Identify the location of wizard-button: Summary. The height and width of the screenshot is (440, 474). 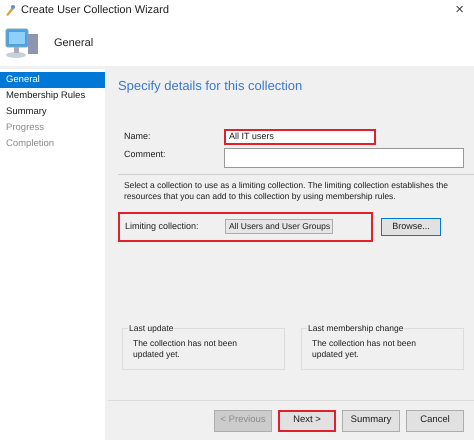
(371, 421).